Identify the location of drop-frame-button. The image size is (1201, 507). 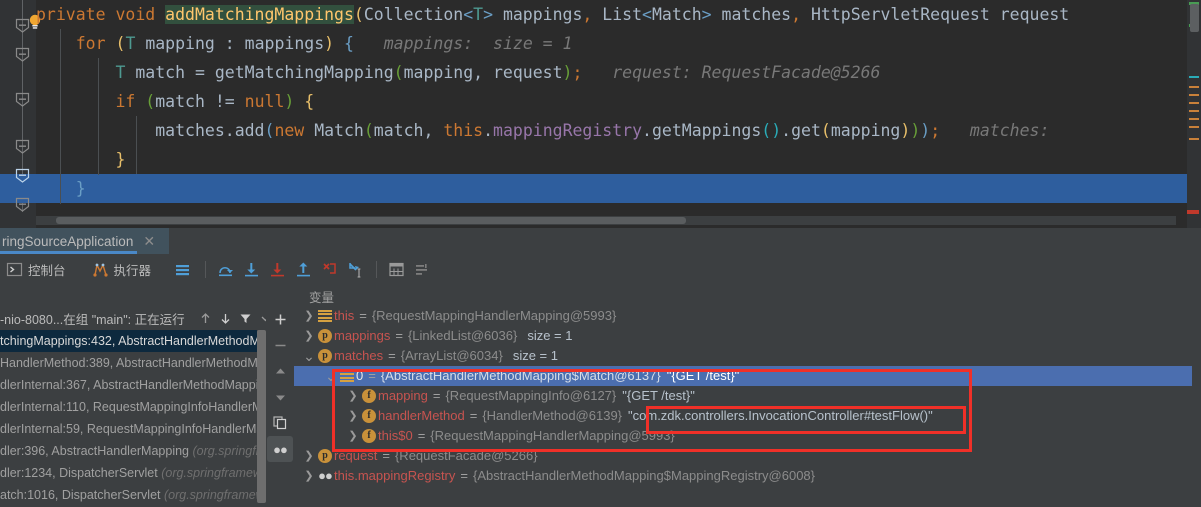
(329, 269).